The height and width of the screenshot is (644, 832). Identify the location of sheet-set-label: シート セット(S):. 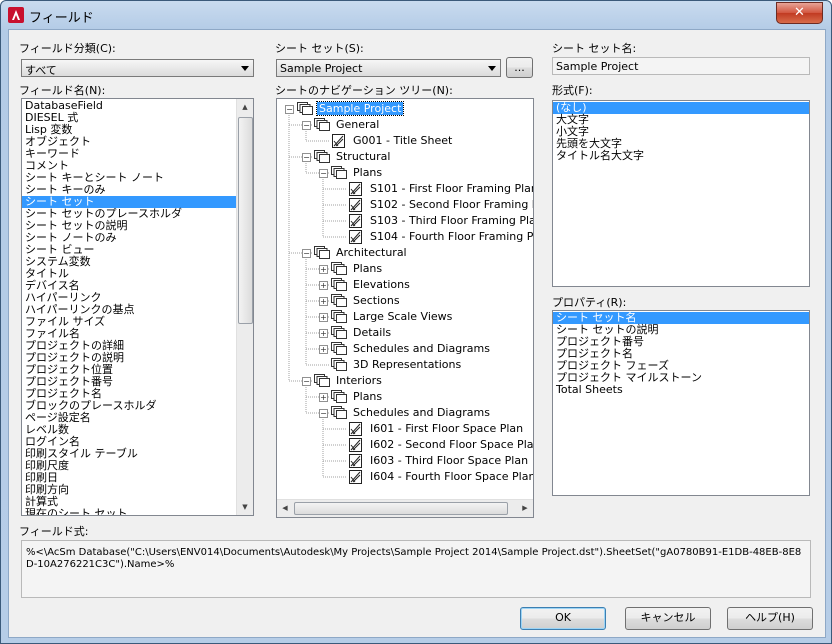
(319, 48).